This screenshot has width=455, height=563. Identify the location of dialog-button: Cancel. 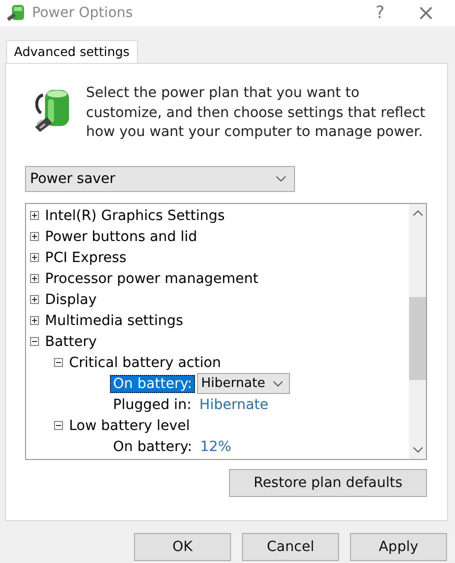
(290, 547).